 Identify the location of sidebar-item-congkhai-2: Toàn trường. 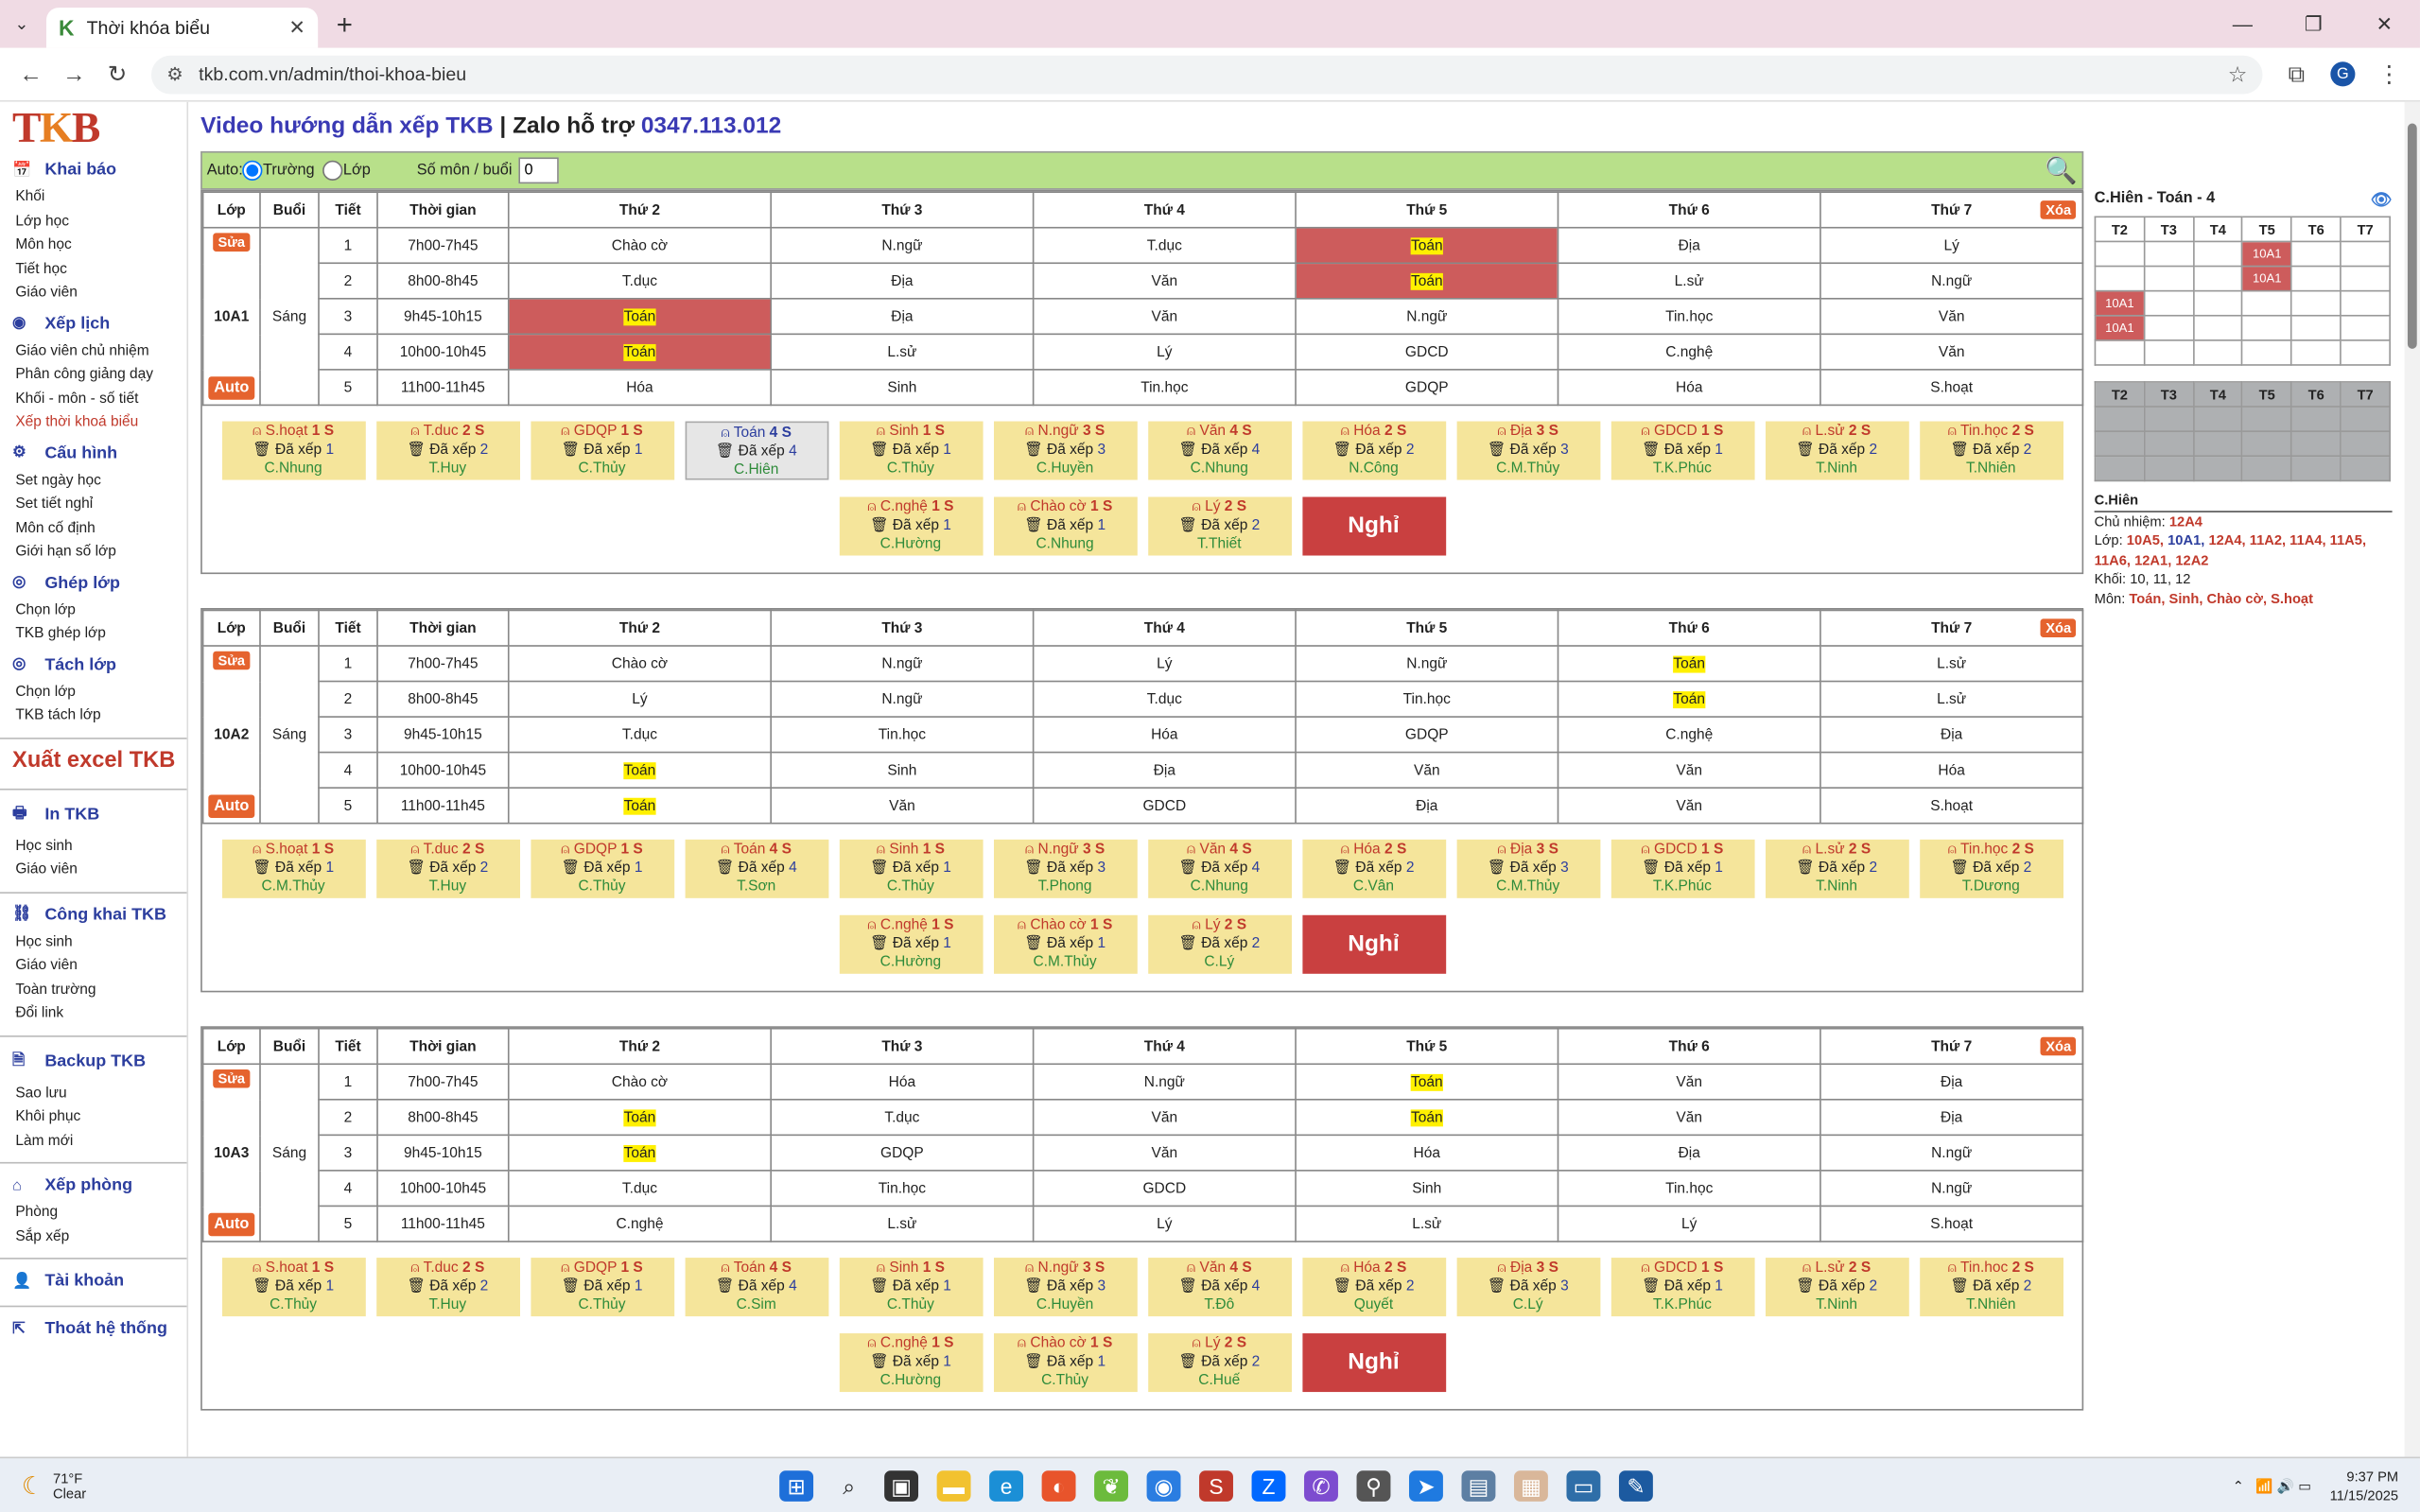
(93, 989).